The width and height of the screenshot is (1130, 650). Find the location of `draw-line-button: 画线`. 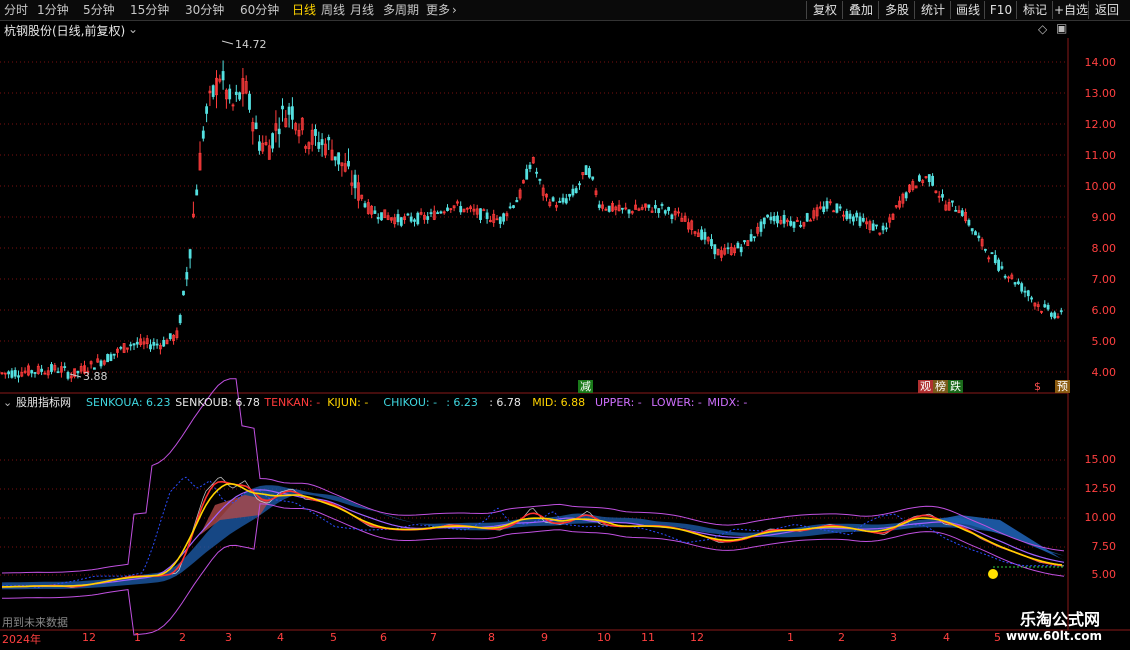

draw-line-button: 画线 is located at coordinates (967, 10).